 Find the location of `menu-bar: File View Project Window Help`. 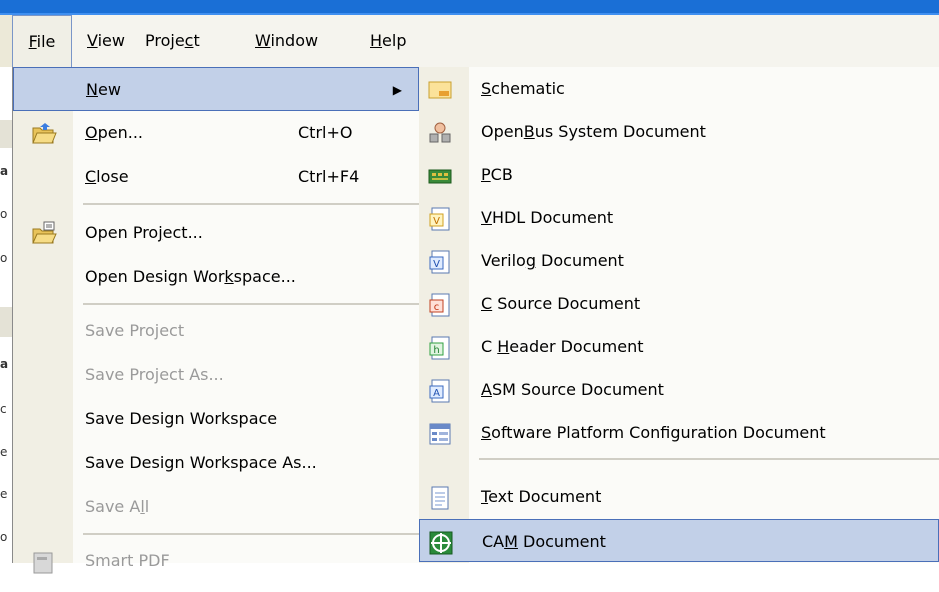

menu-bar: File View Project Window Help is located at coordinates (469, 41).